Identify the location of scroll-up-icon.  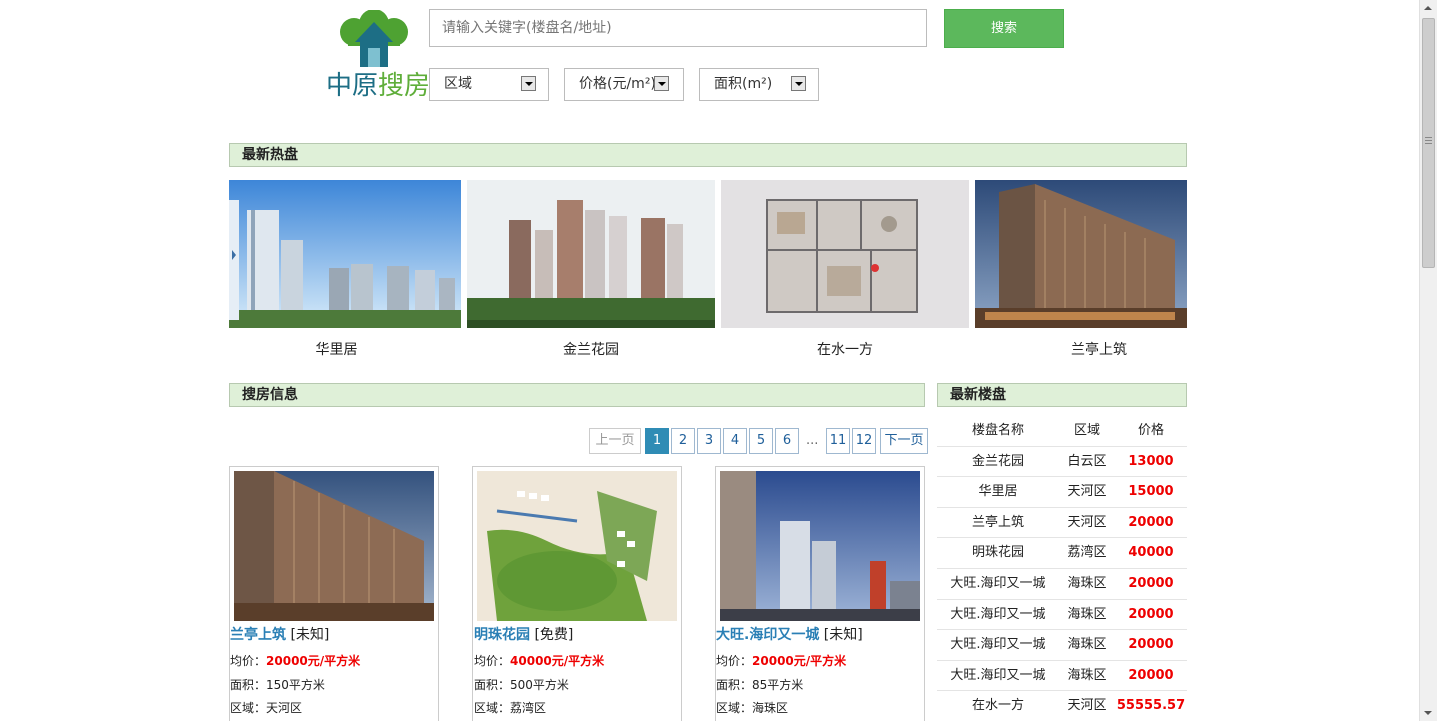
(1428, 8).